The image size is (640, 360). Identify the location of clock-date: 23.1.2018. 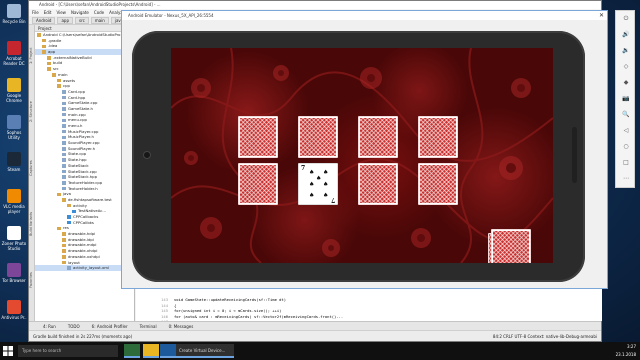
(626, 354).